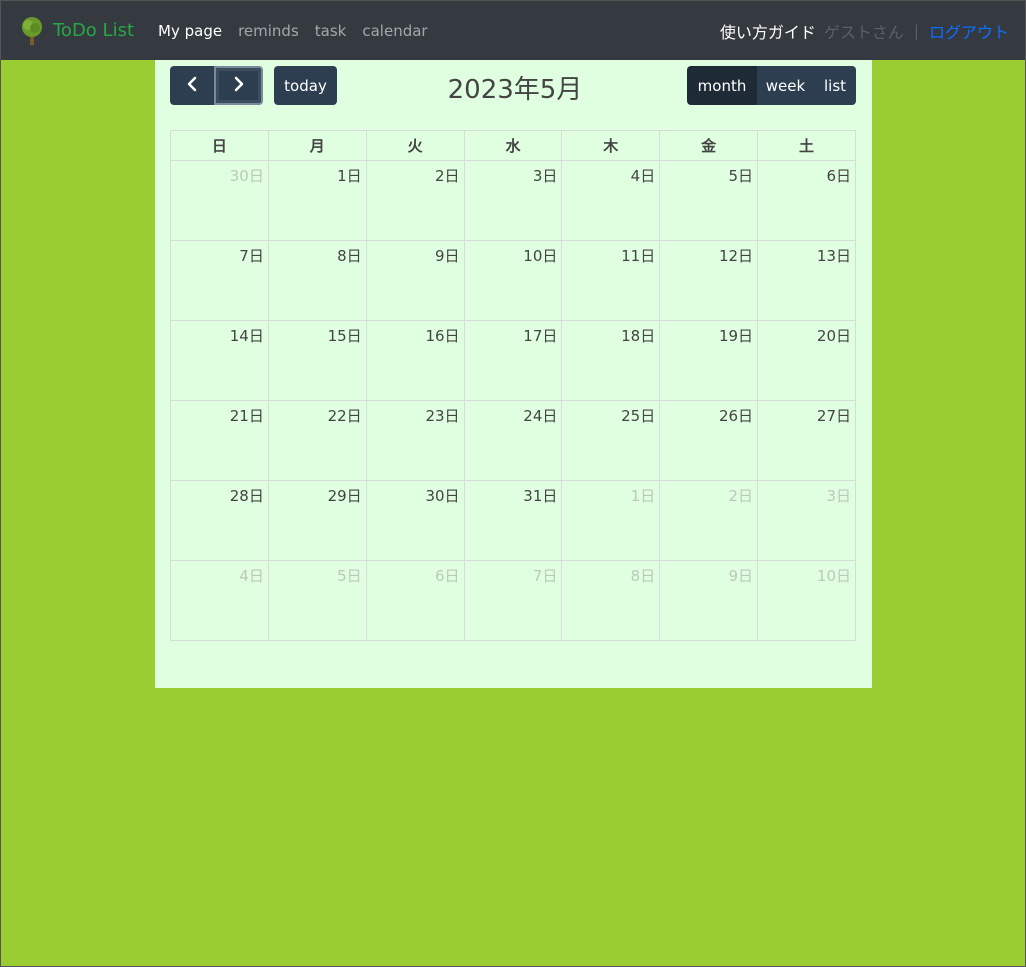 Image resolution: width=1026 pixels, height=967 pixels. Describe the element at coordinates (513, 440) in the screenshot. I see `calendar-day-cell: 24日` at that location.